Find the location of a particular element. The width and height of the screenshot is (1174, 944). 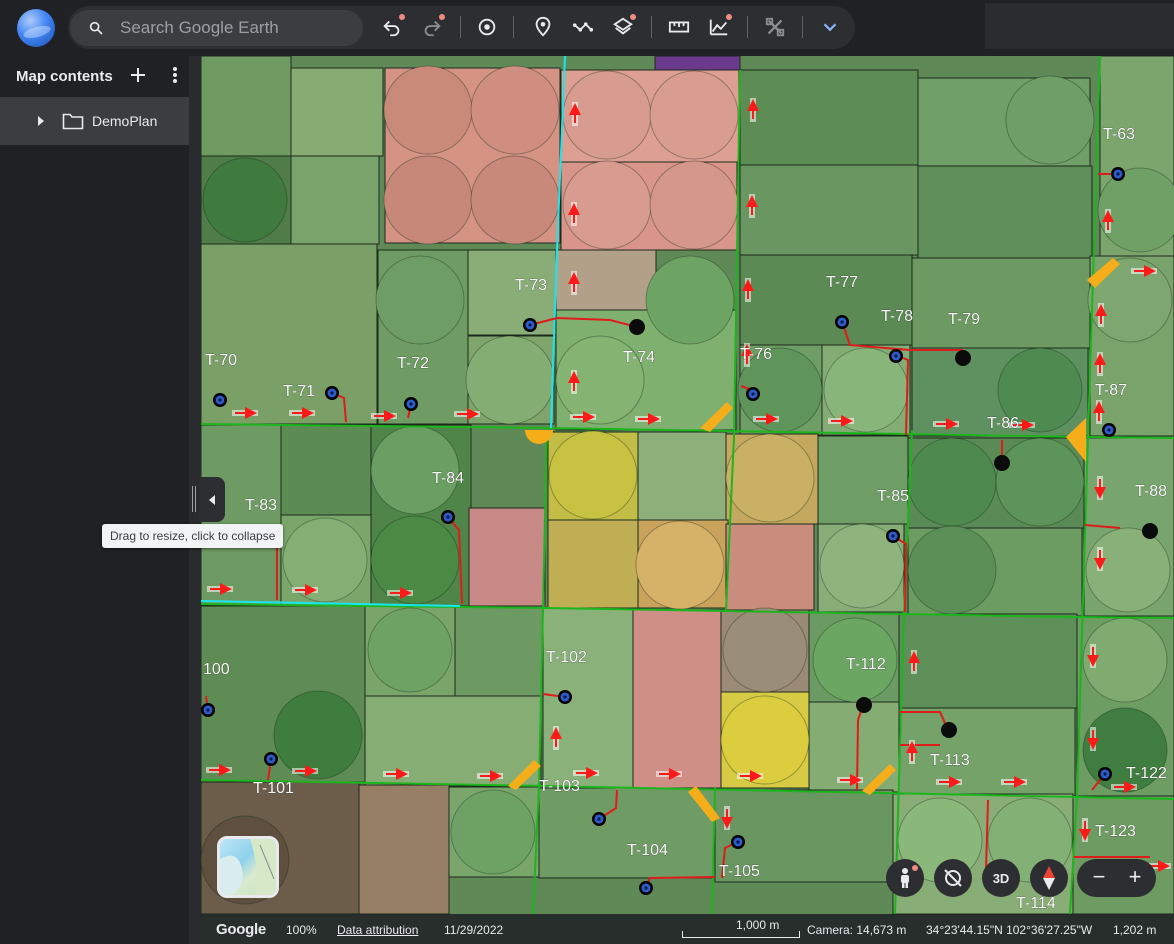

compass-button is located at coordinates (1049, 878).